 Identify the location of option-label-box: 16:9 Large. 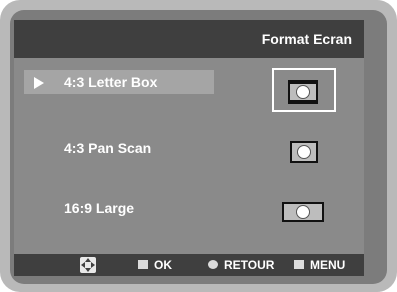
(119, 208).